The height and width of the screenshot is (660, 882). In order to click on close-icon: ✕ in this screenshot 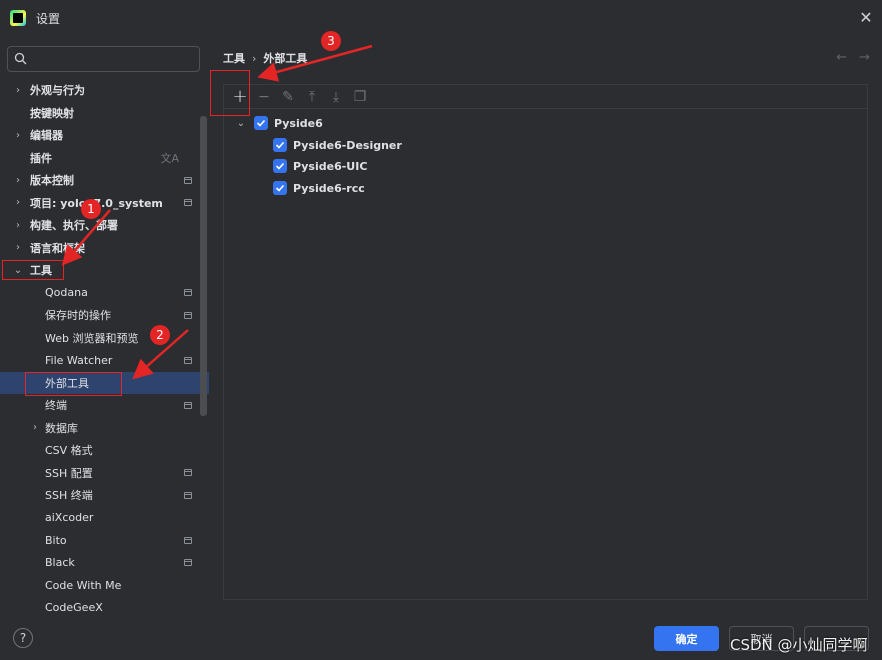, I will do `click(866, 18)`.